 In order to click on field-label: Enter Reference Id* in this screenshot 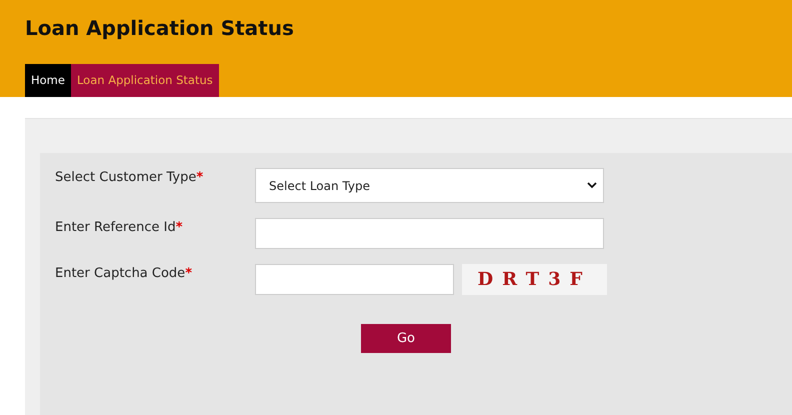, I will do `click(119, 227)`.